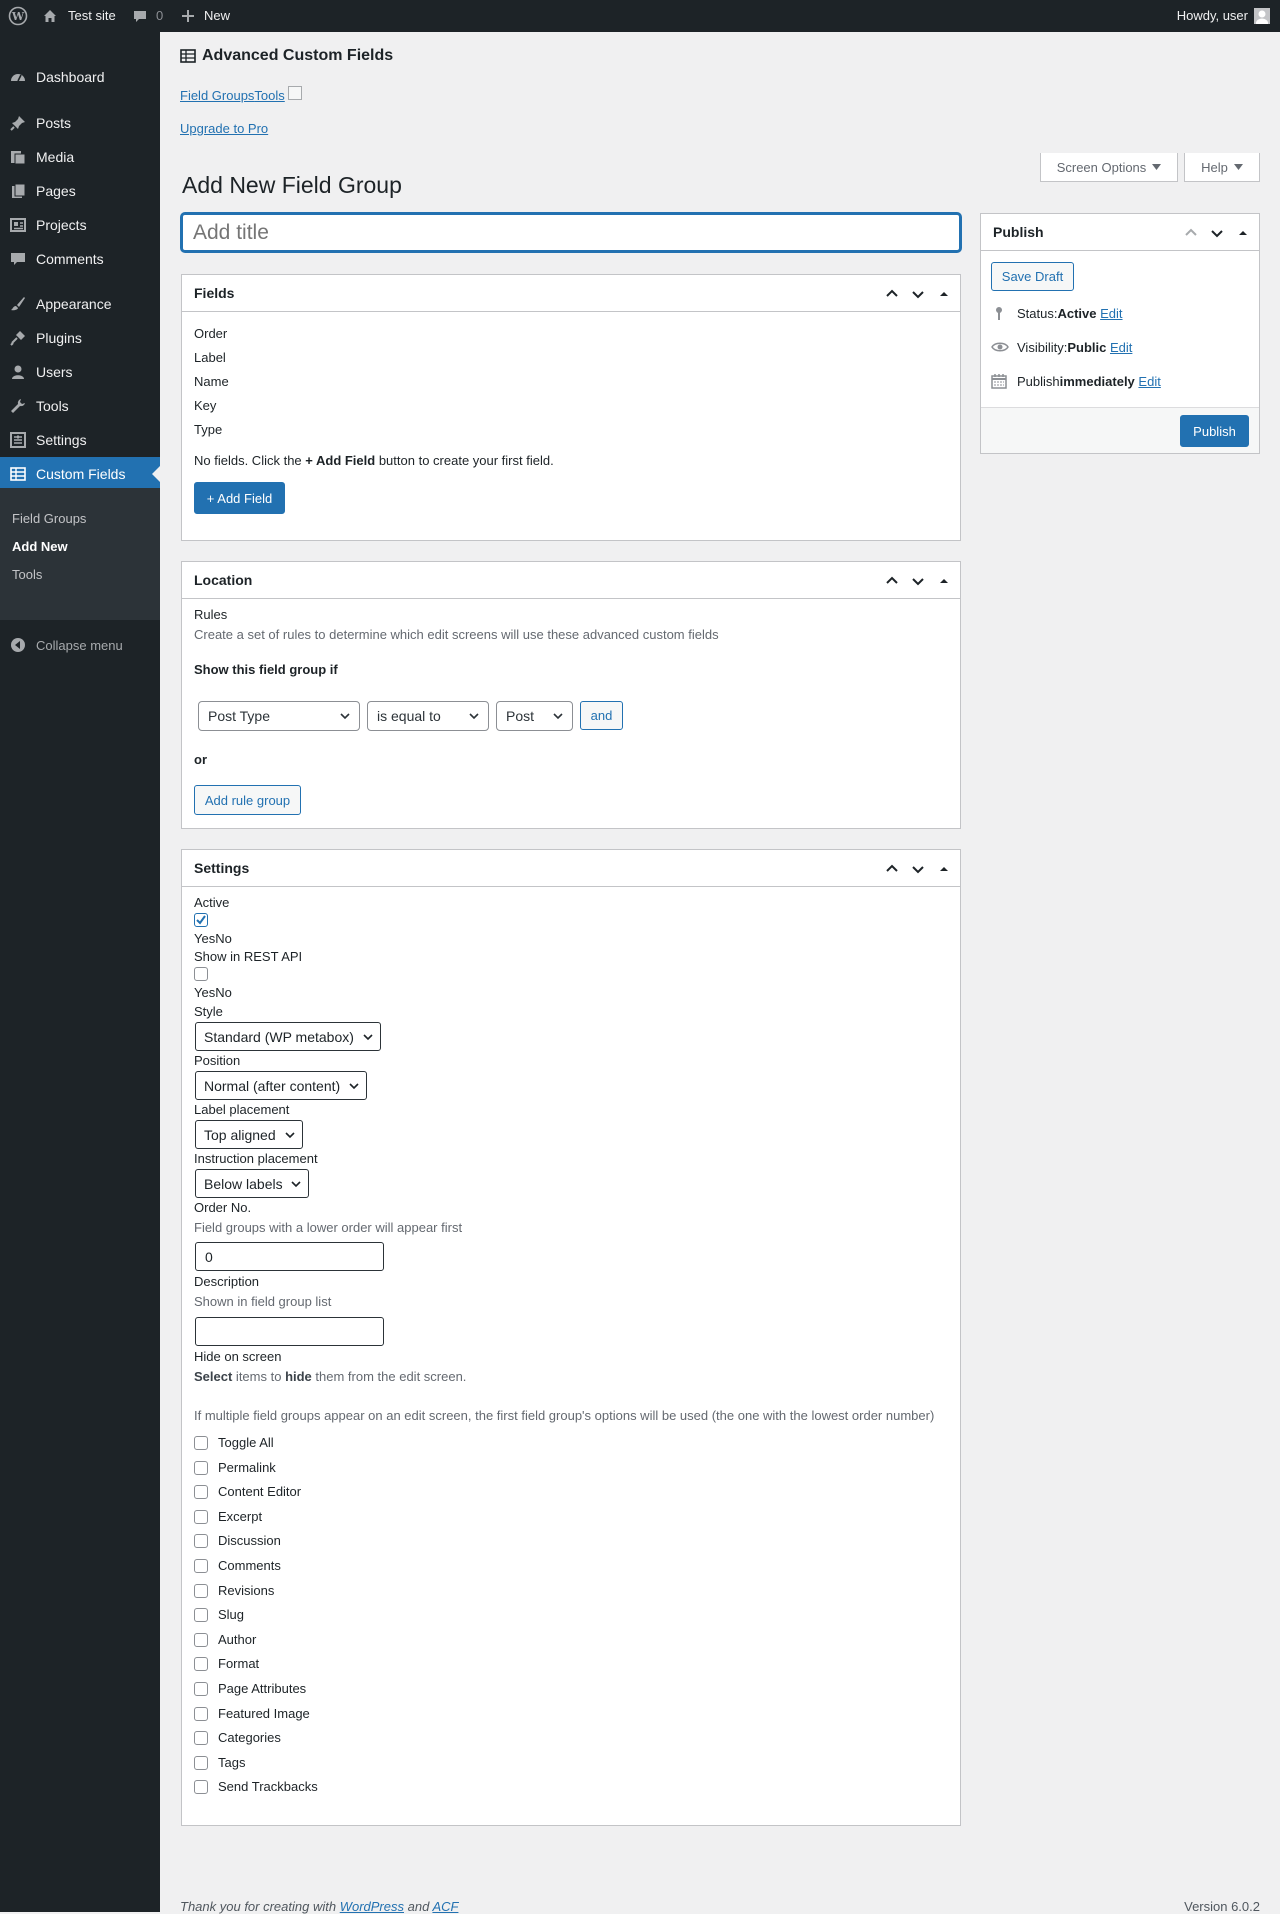 This screenshot has height=1914, width=1280. What do you see at coordinates (200, 759) in the screenshot?
I see `or-label: or` at bounding box center [200, 759].